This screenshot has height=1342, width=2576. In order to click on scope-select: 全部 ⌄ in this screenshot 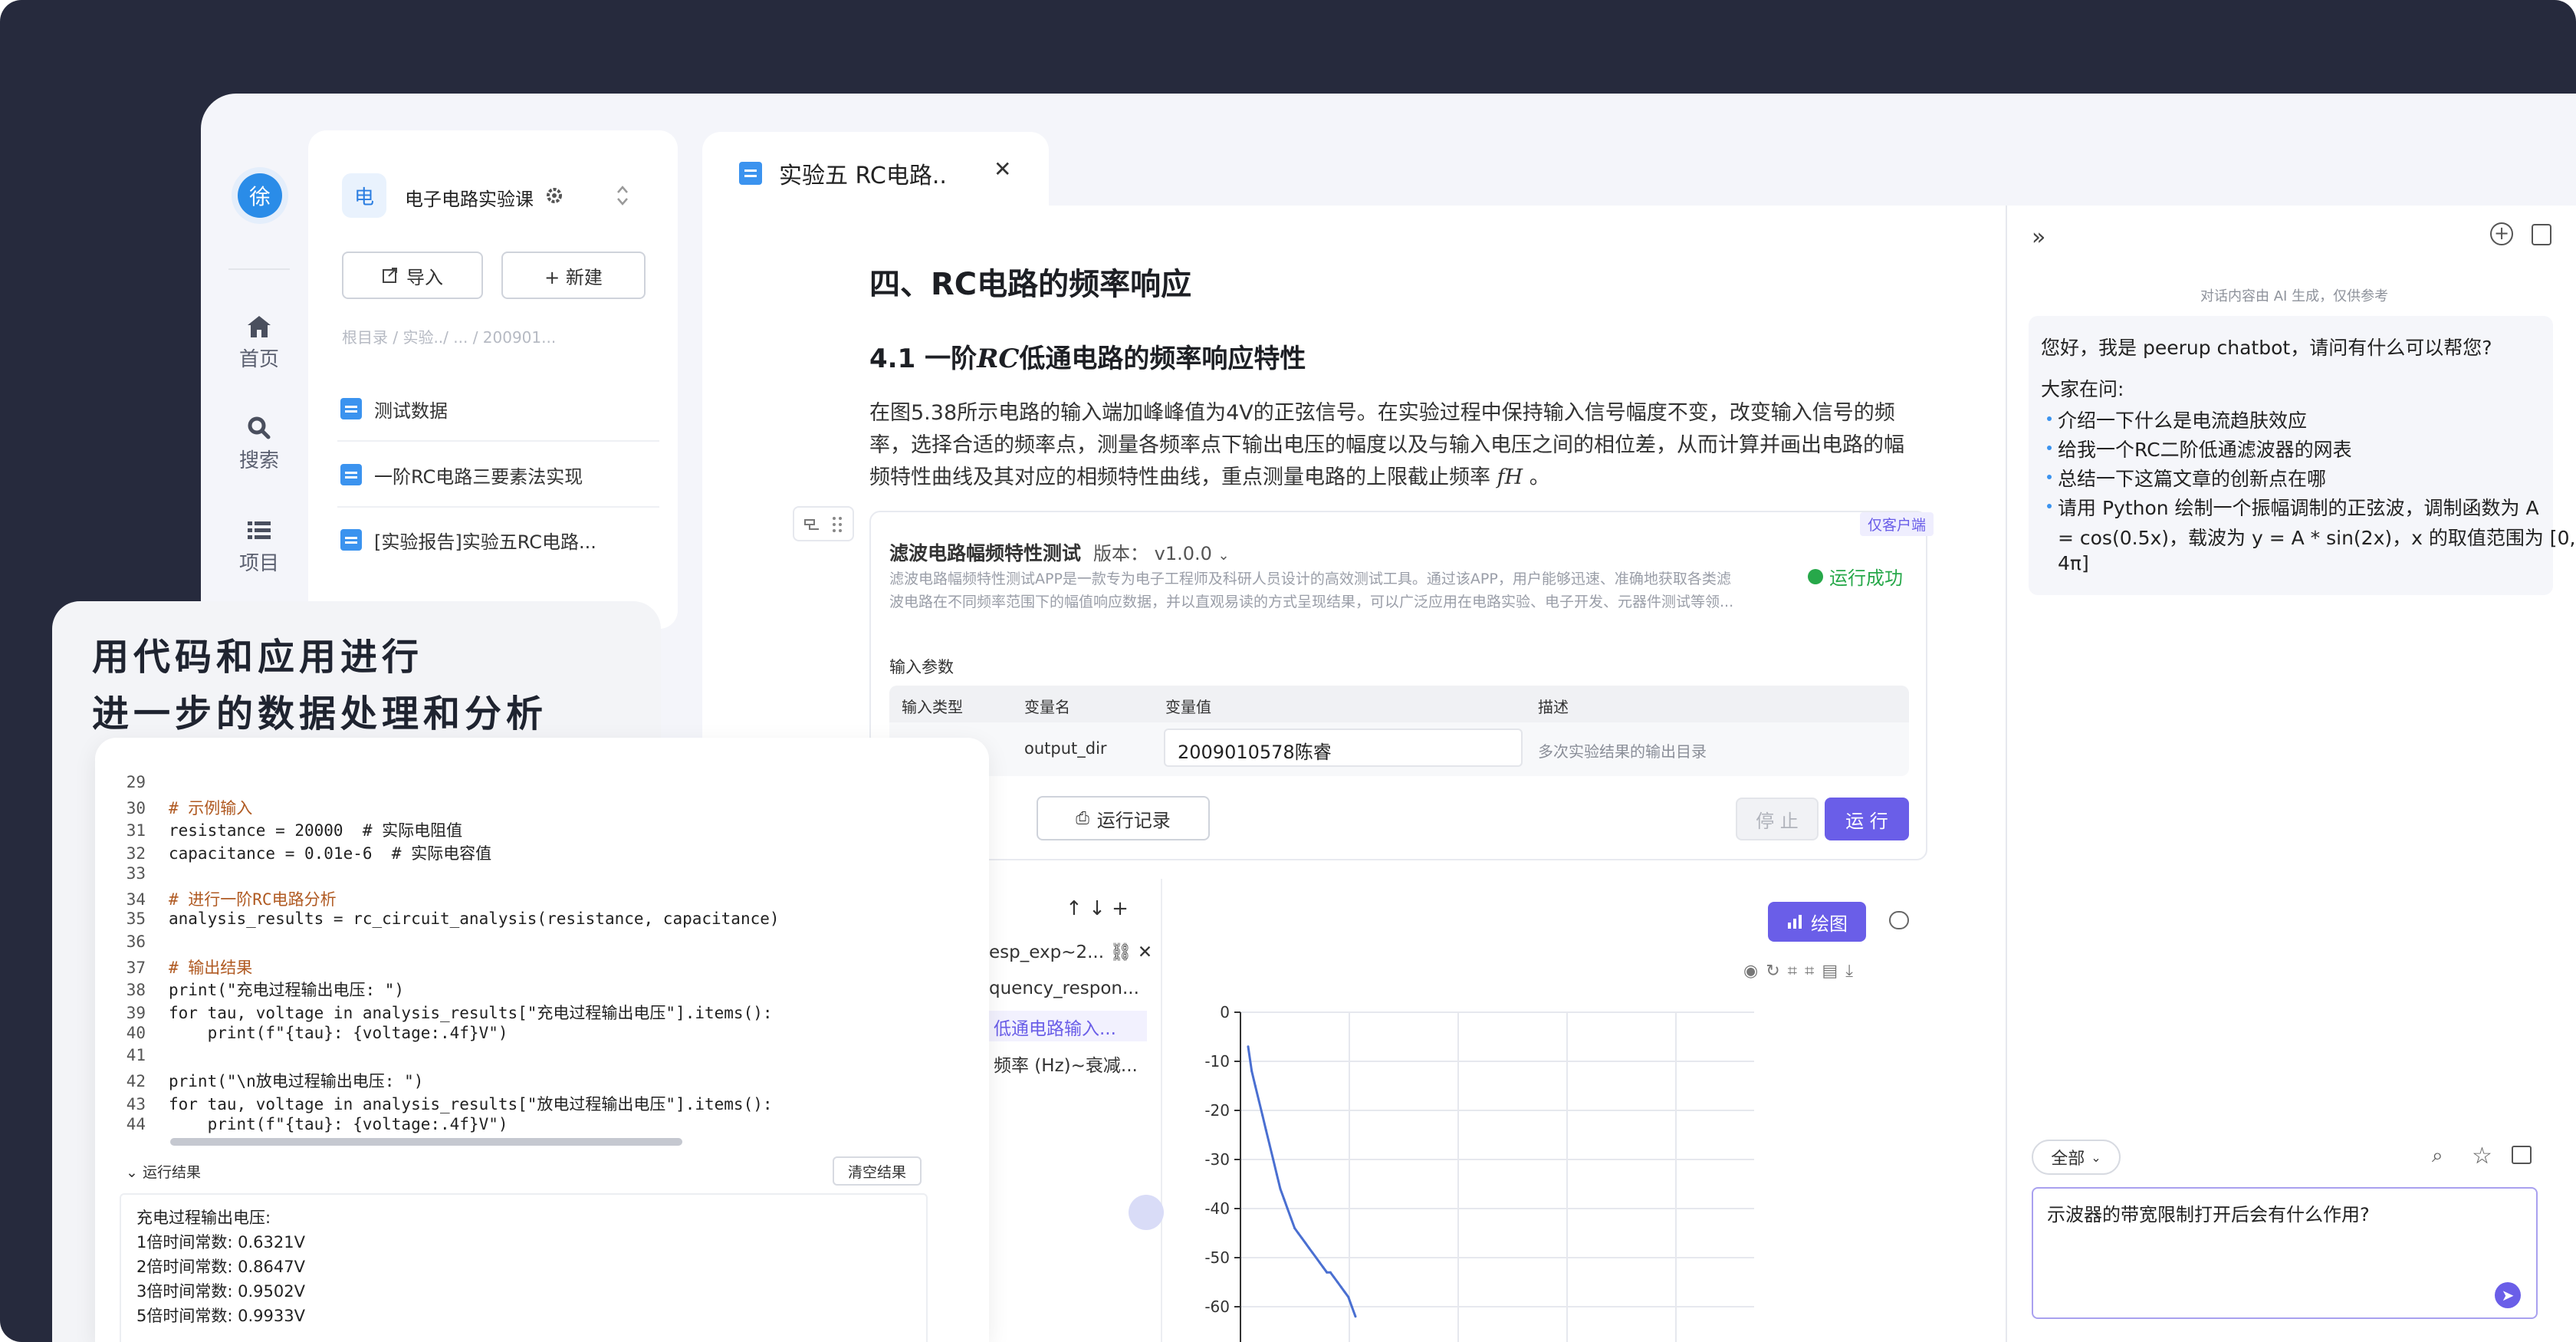, I will do `click(2077, 1157)`.